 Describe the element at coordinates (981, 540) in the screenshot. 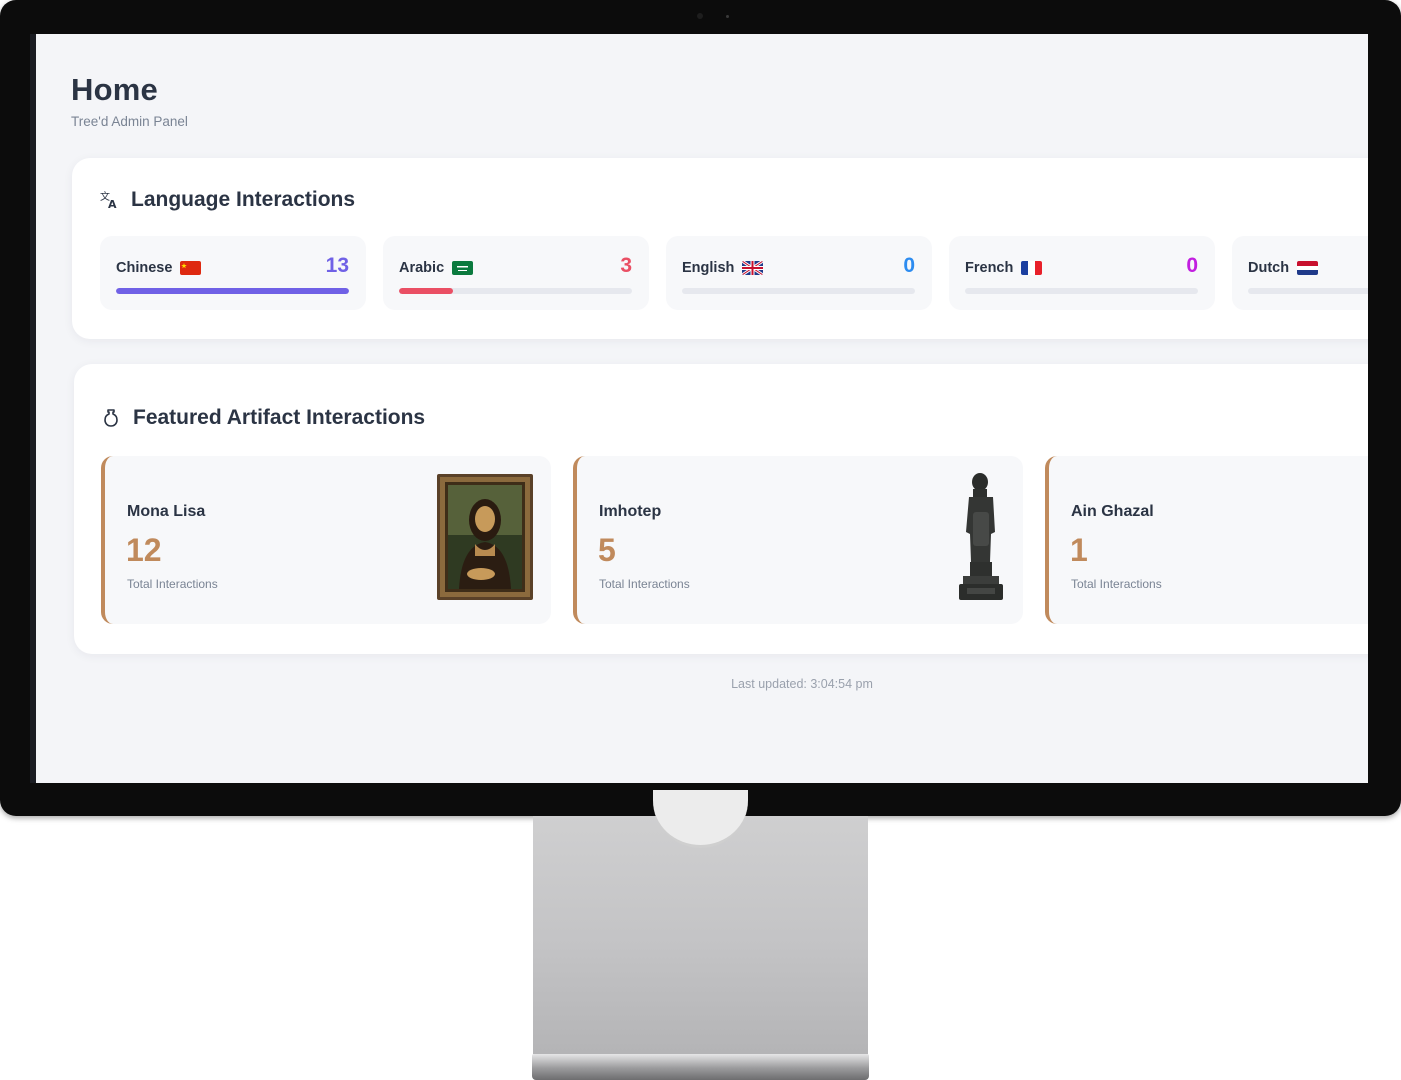

I see `imhotep-statue-icon` at that location.